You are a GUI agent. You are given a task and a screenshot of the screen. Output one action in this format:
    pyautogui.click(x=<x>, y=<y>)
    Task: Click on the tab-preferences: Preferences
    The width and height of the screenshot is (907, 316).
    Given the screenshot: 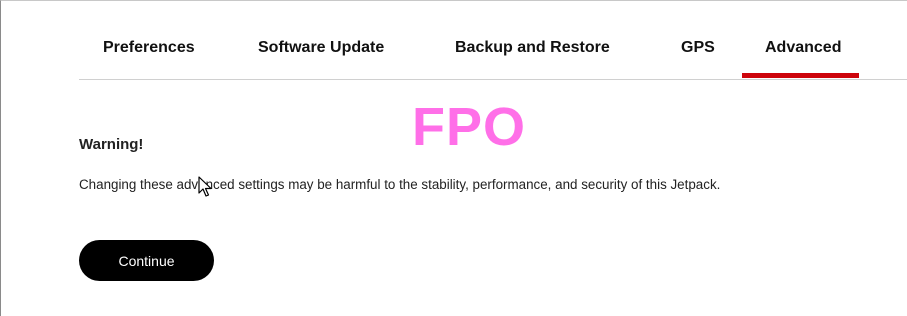 What is the action you would take?
    pyautogui.click(x=149, y=48)
    